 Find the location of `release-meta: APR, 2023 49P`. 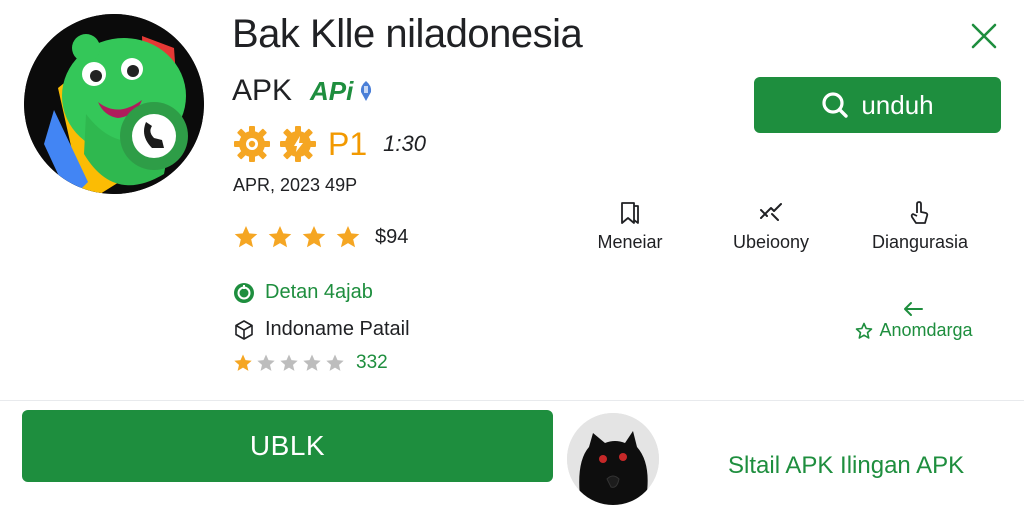

release-meta: APR, 2023 49P is located at coordinates (295, 185).